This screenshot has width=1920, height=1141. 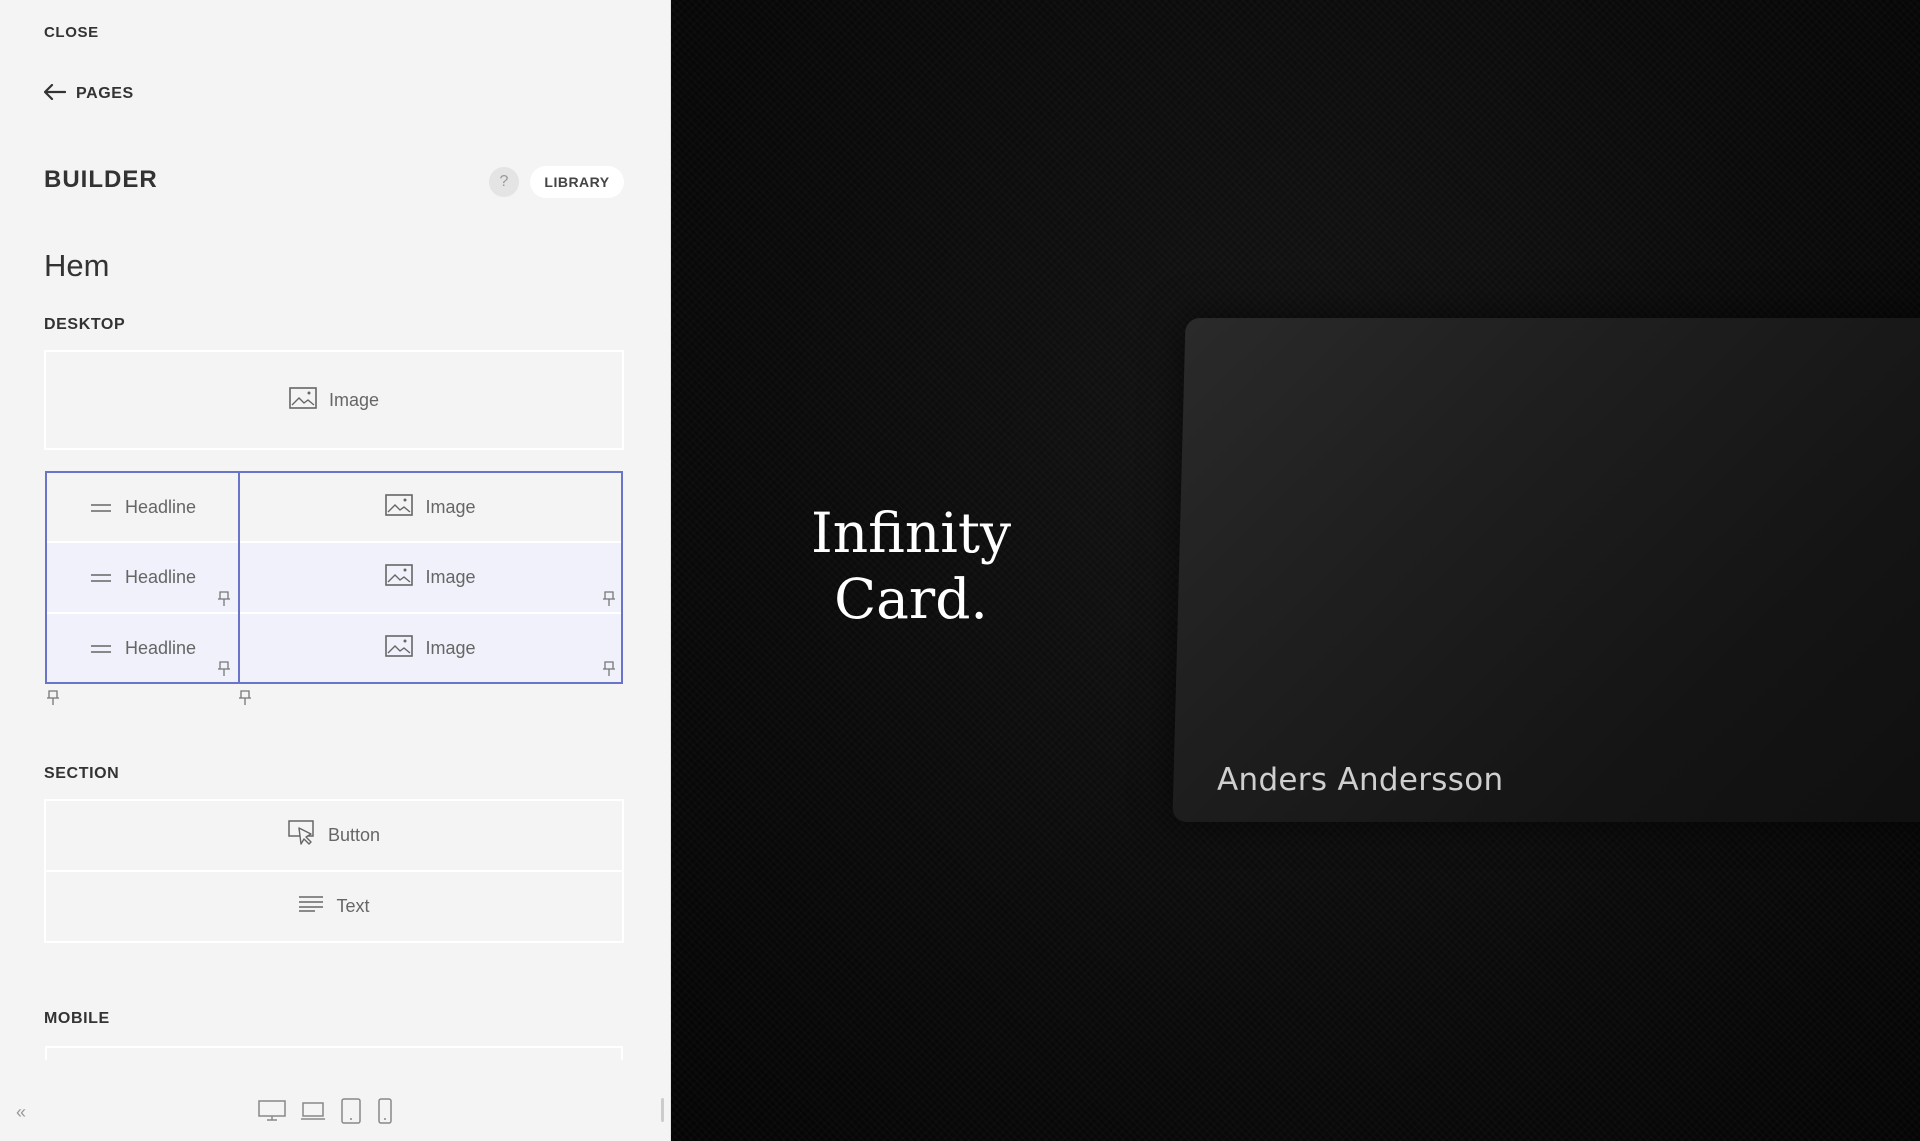 I want to click on page-title: Hem, so click(x=77, y=265).